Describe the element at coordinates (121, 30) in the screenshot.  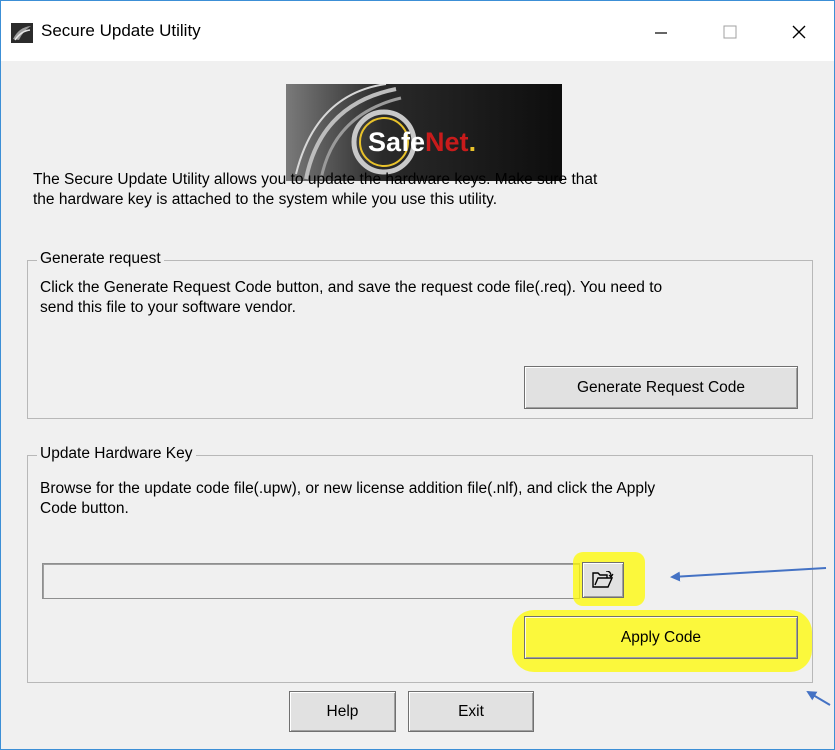
I see `window-title: Secure Update Utility` at that location.